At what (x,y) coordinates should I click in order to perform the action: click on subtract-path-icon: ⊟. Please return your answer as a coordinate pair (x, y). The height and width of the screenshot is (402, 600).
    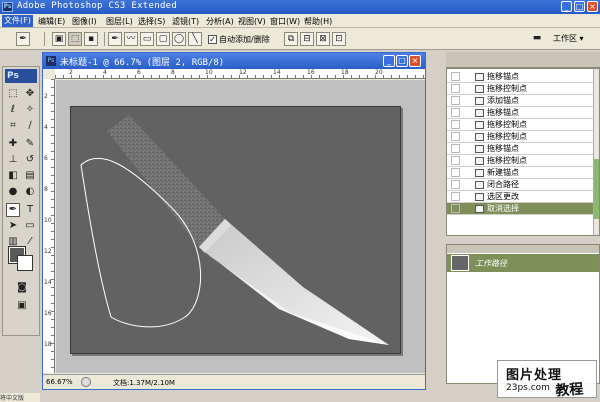
    Looking at the image, I should click on (307, 39).